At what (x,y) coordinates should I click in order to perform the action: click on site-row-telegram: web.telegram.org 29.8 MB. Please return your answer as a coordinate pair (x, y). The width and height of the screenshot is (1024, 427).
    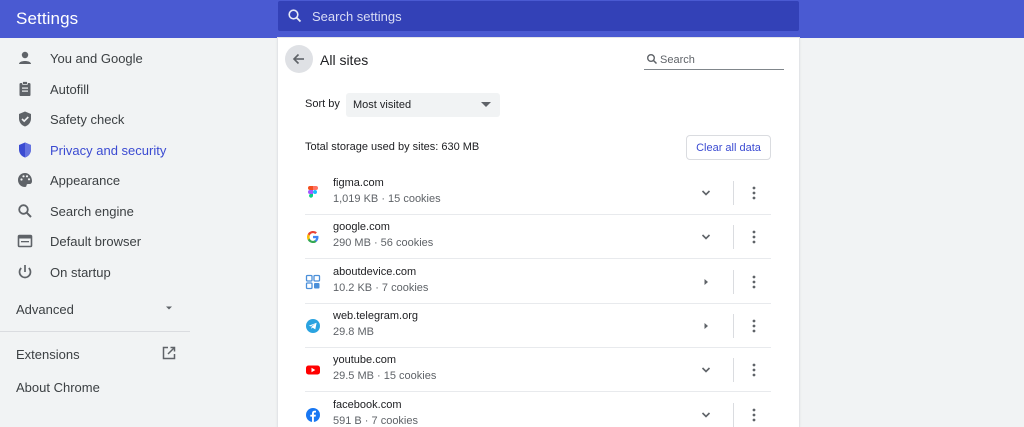
    Looking at the image, I should click on (538, 326).